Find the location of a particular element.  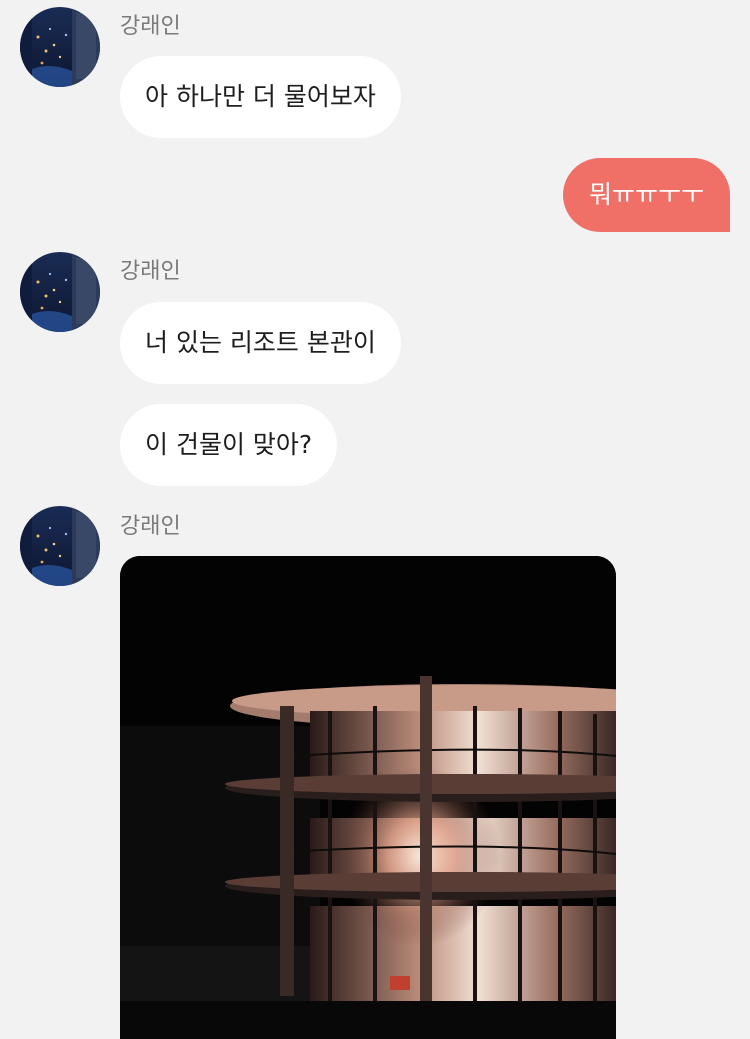

message-bubble-incoming: 이 건물이 맞아? is located at coordinates (229, 445).